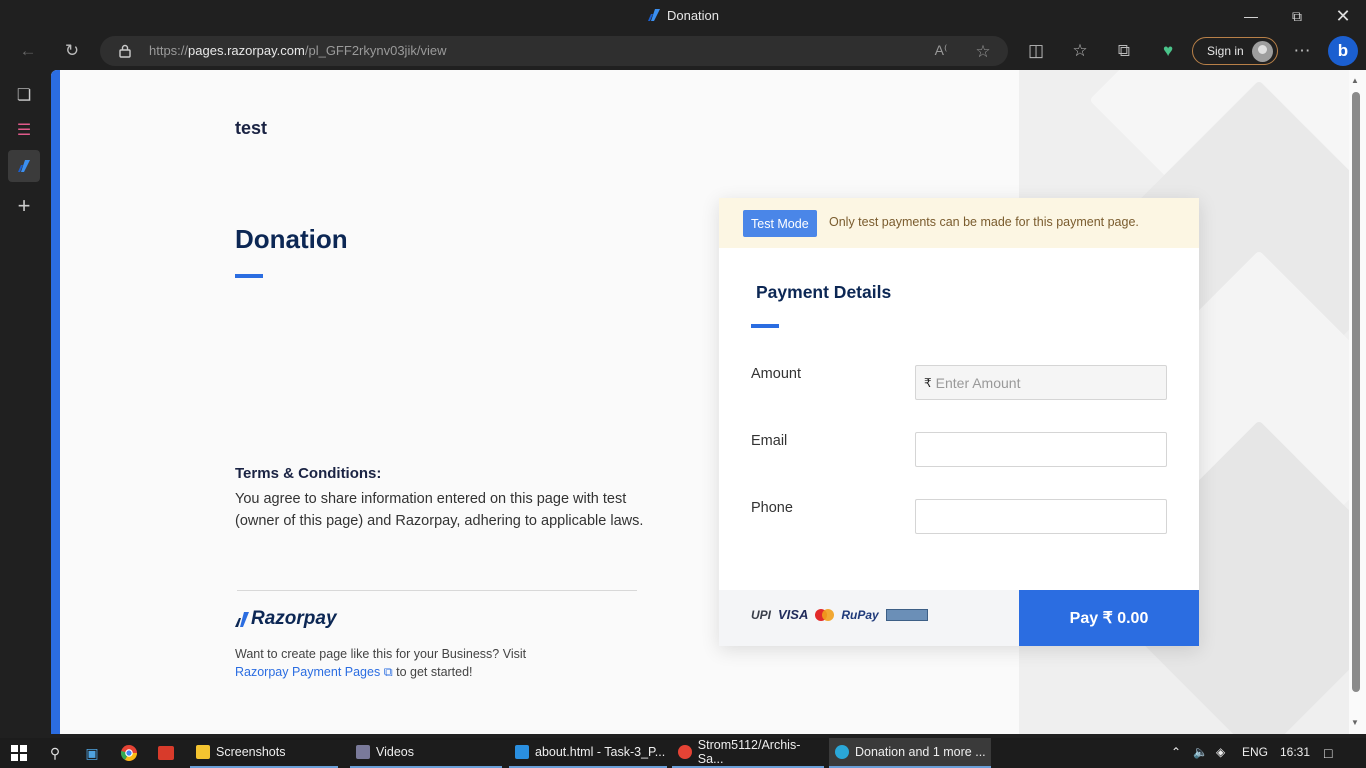 This screenshot has width=1366, height=768. What do you see at coordinates (761, 614) in the screenshot?
I see `upi-icon: UPI` at bounding box center [761, 614].